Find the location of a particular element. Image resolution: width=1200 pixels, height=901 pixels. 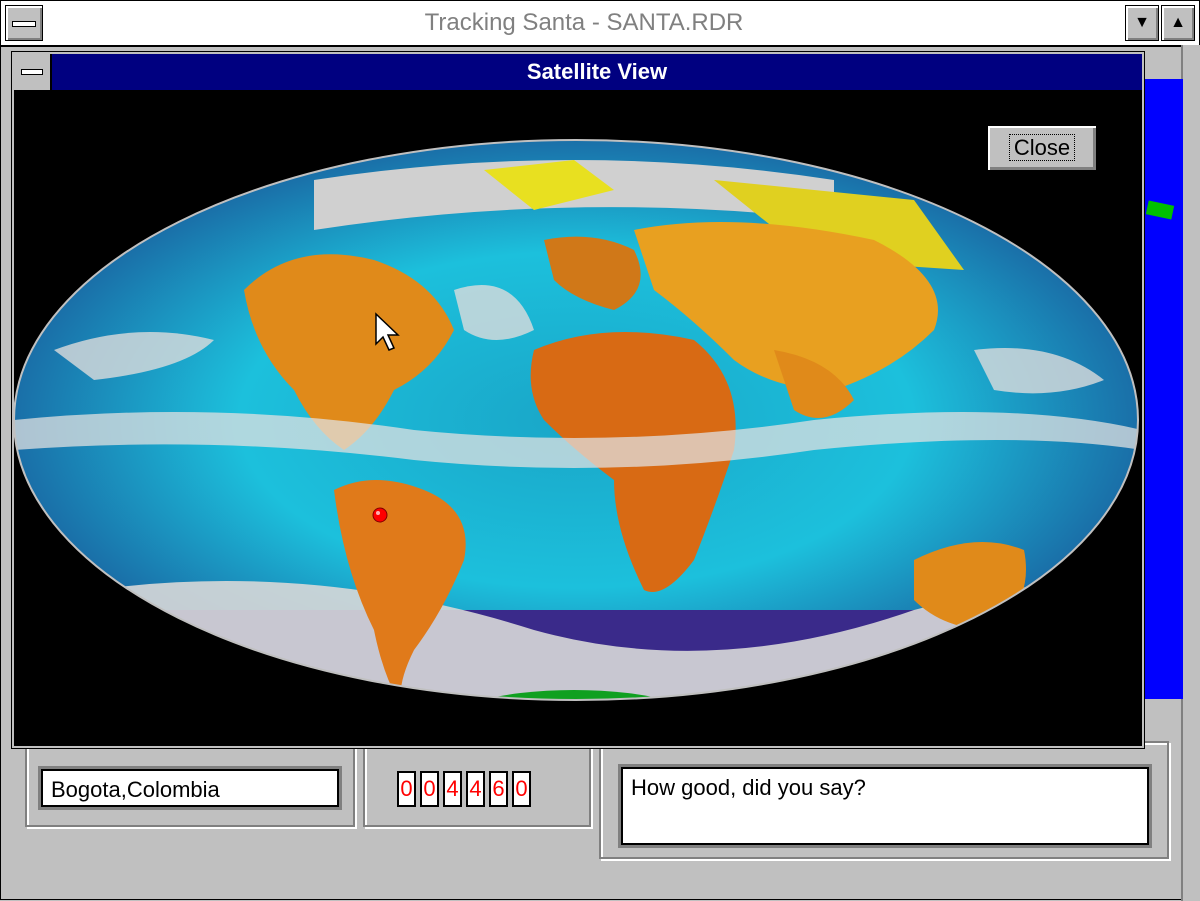

close-button-label: Close is located at coordinates (1042, 147).